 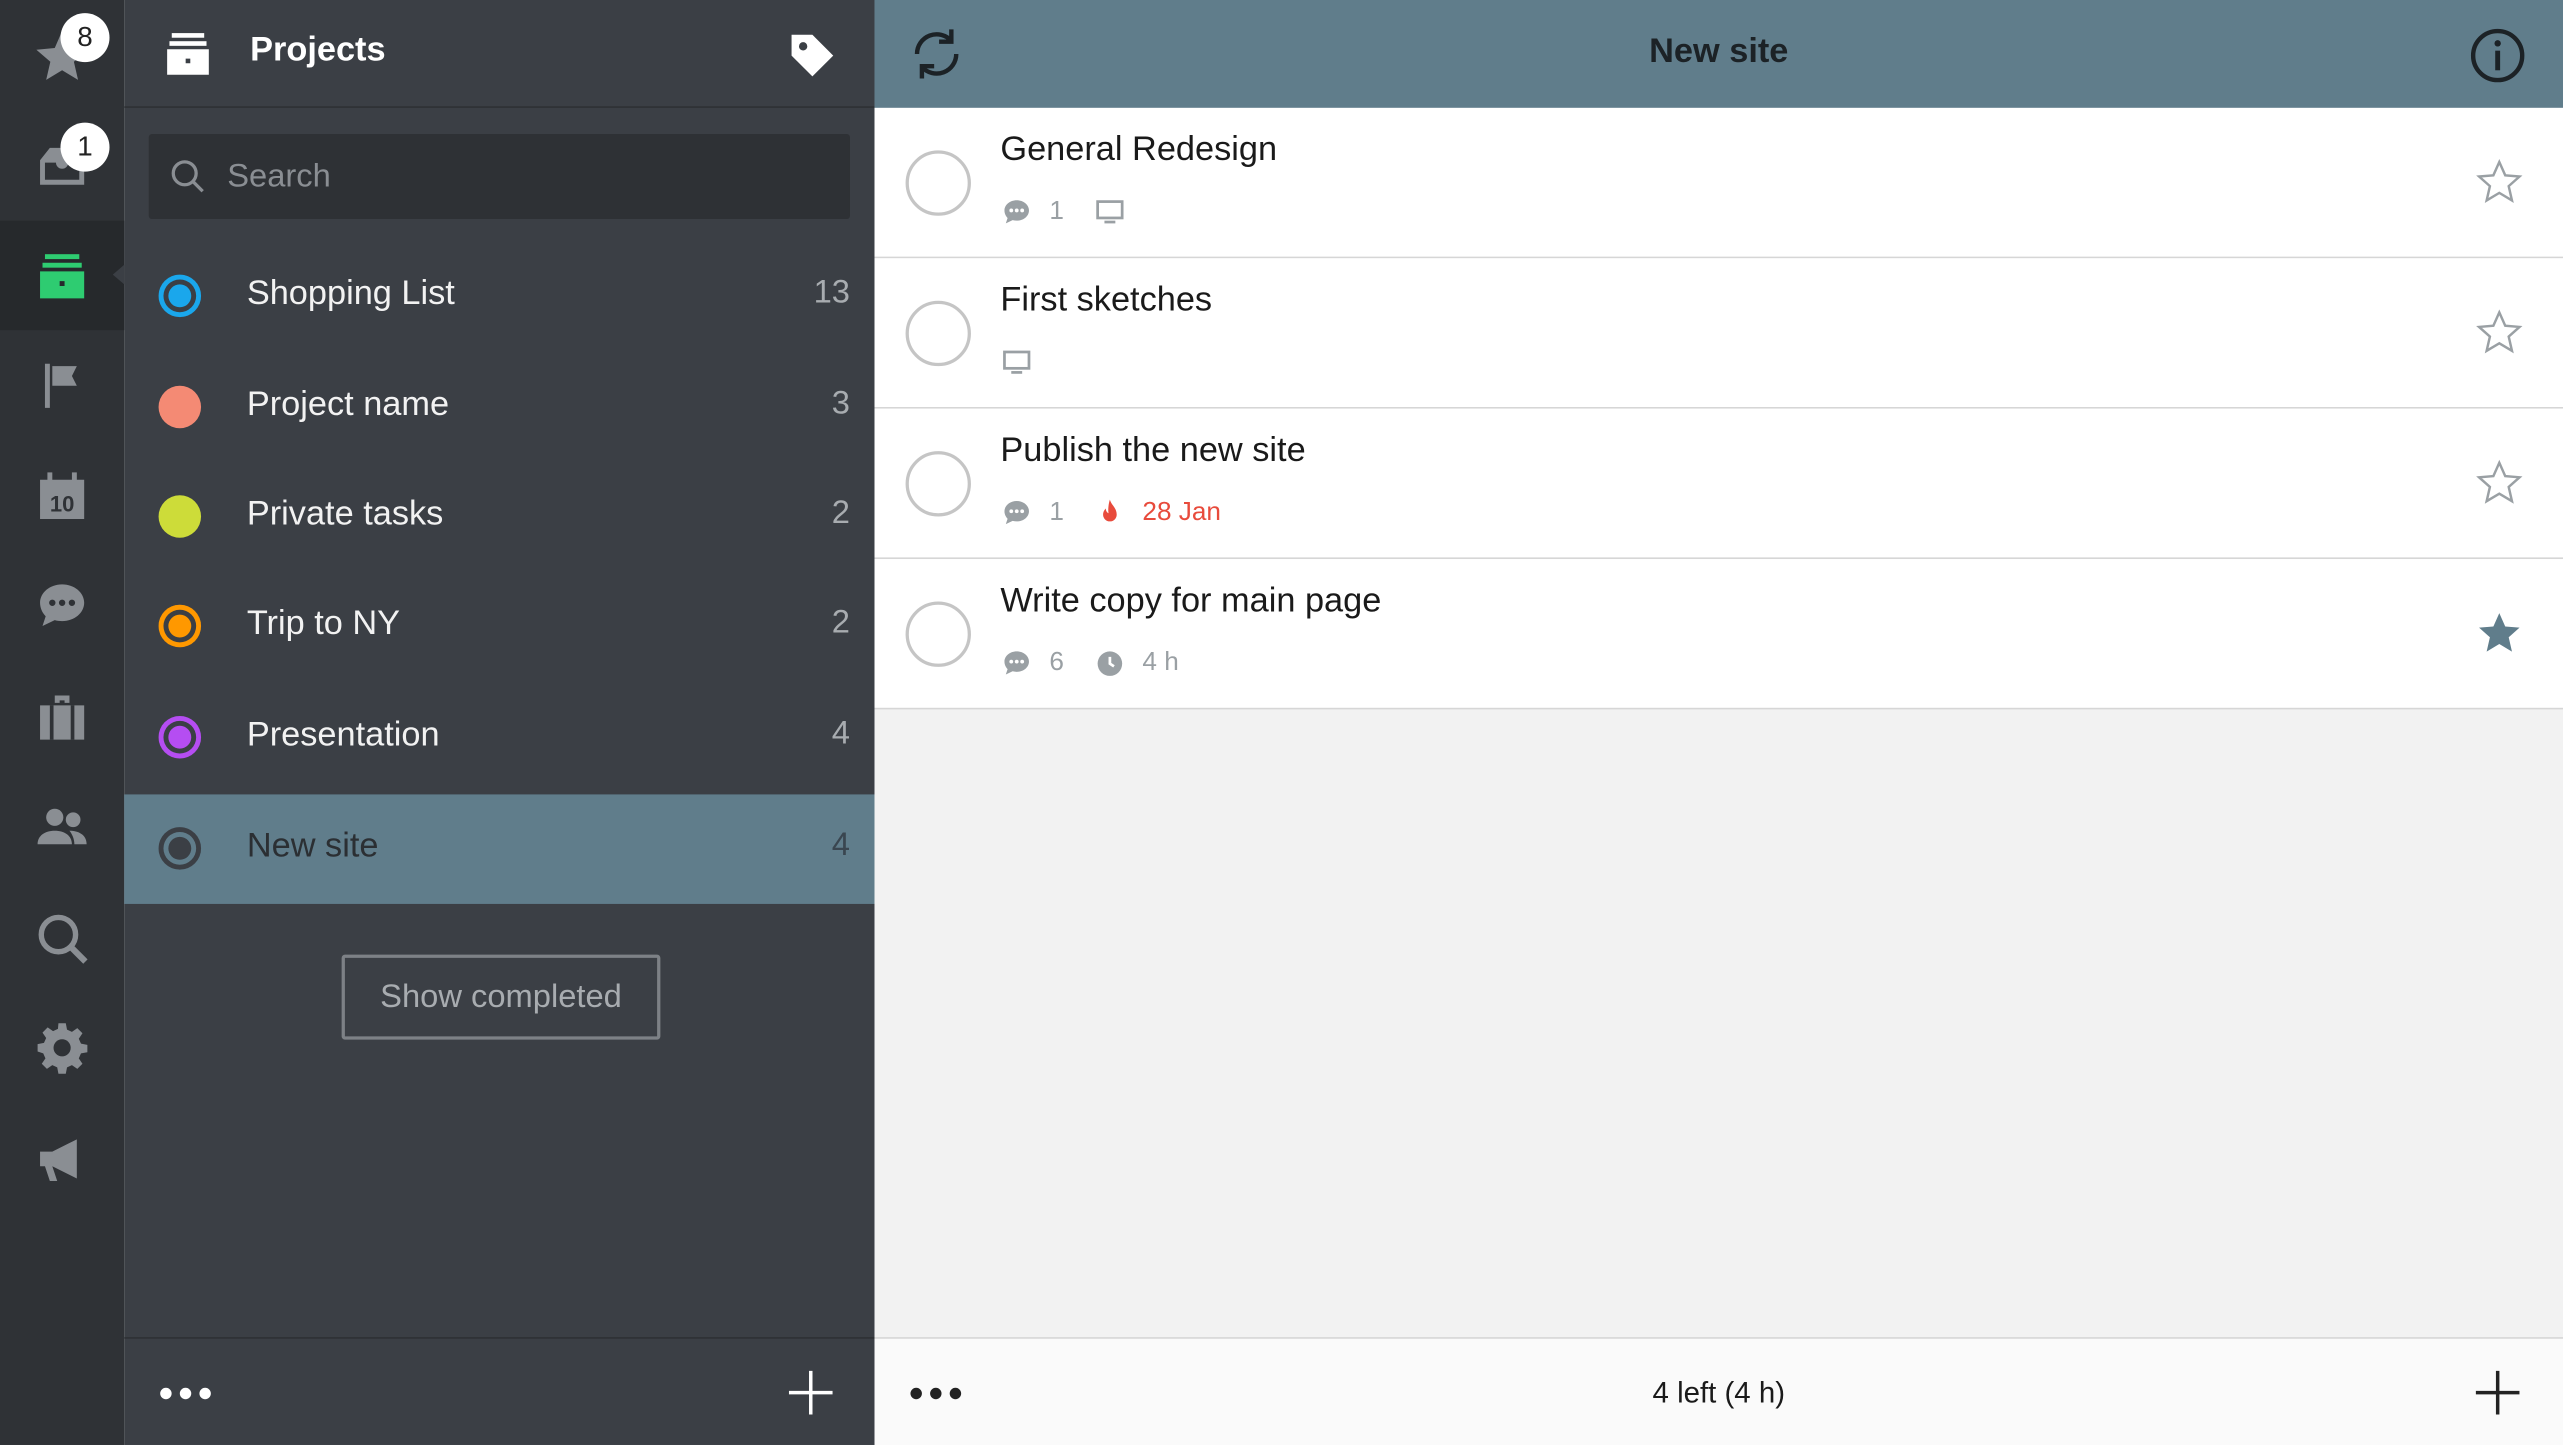 I want to click on nav-rail: 8 1 10, so click(x=62, y=722).